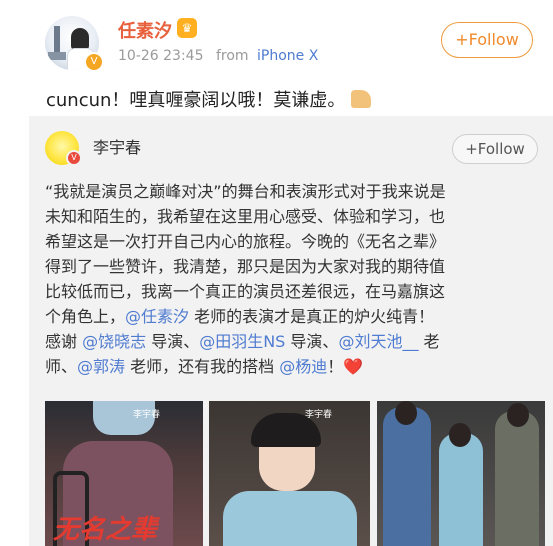 The height and width of the screenshot is (546, 553). What do you see at coordinates (196, 100) in the screenshot?
I see `post-text-content: cuncun！哩真喱豪阔以哦！莫谦虚。` at bounding box center [196, 100].